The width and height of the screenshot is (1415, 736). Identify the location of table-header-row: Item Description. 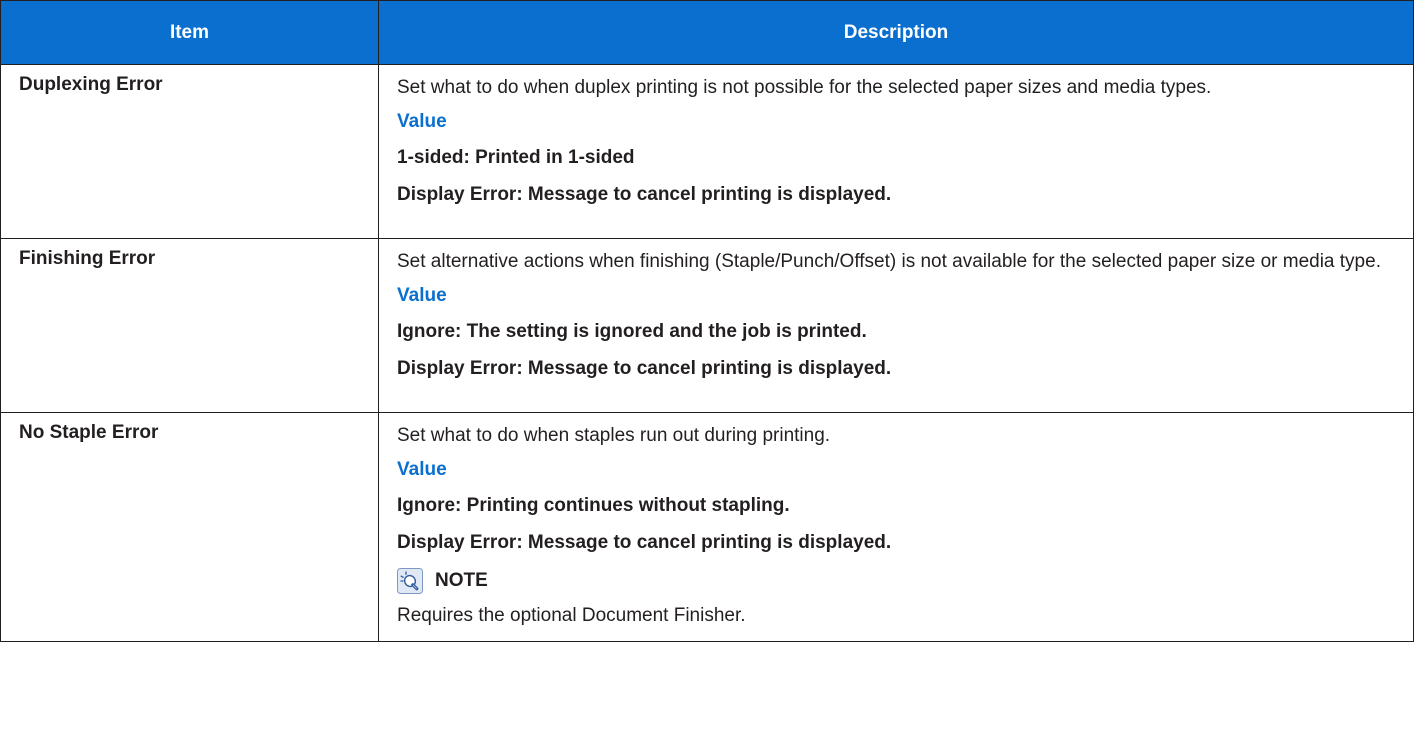
(707, 32).